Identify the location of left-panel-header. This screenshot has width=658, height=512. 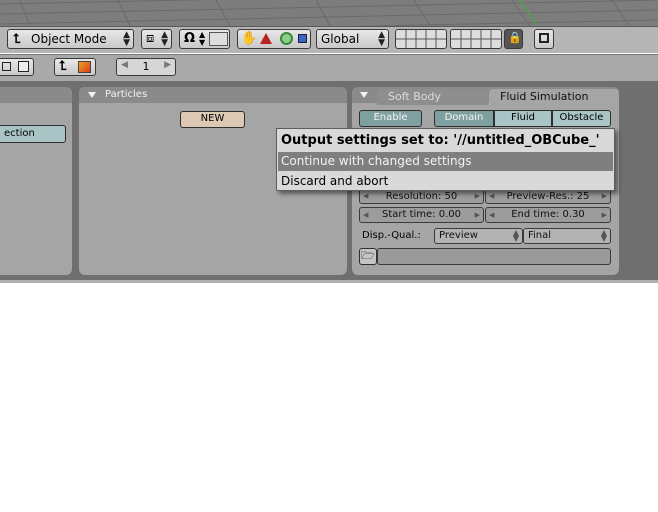
(36, 95).